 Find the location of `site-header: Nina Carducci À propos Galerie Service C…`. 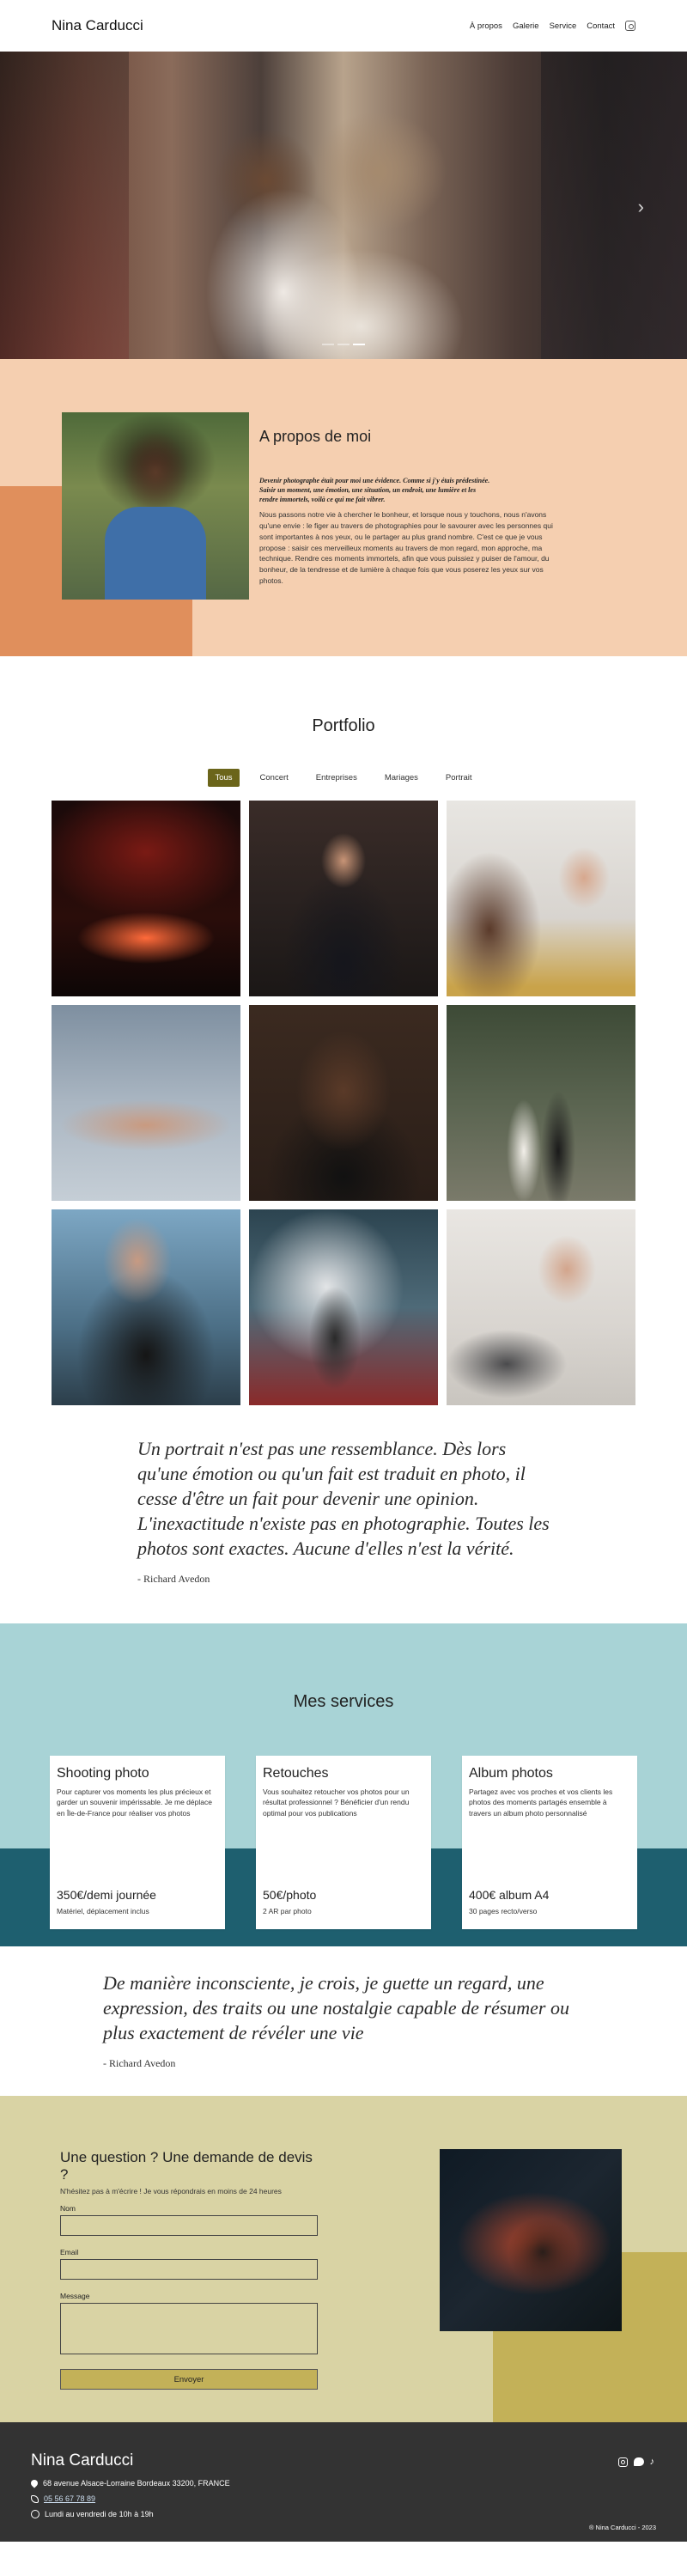

site-header: Nina Carducci À propos Galerie Service C… is located at coordinates (343, 26).